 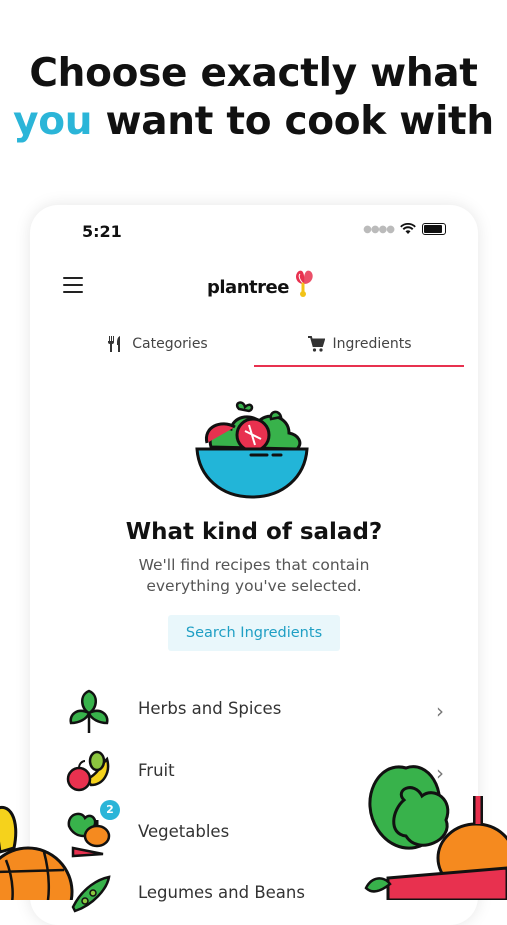 I want to click on signal-icon: ●●●●, so click(x=379, y=229).